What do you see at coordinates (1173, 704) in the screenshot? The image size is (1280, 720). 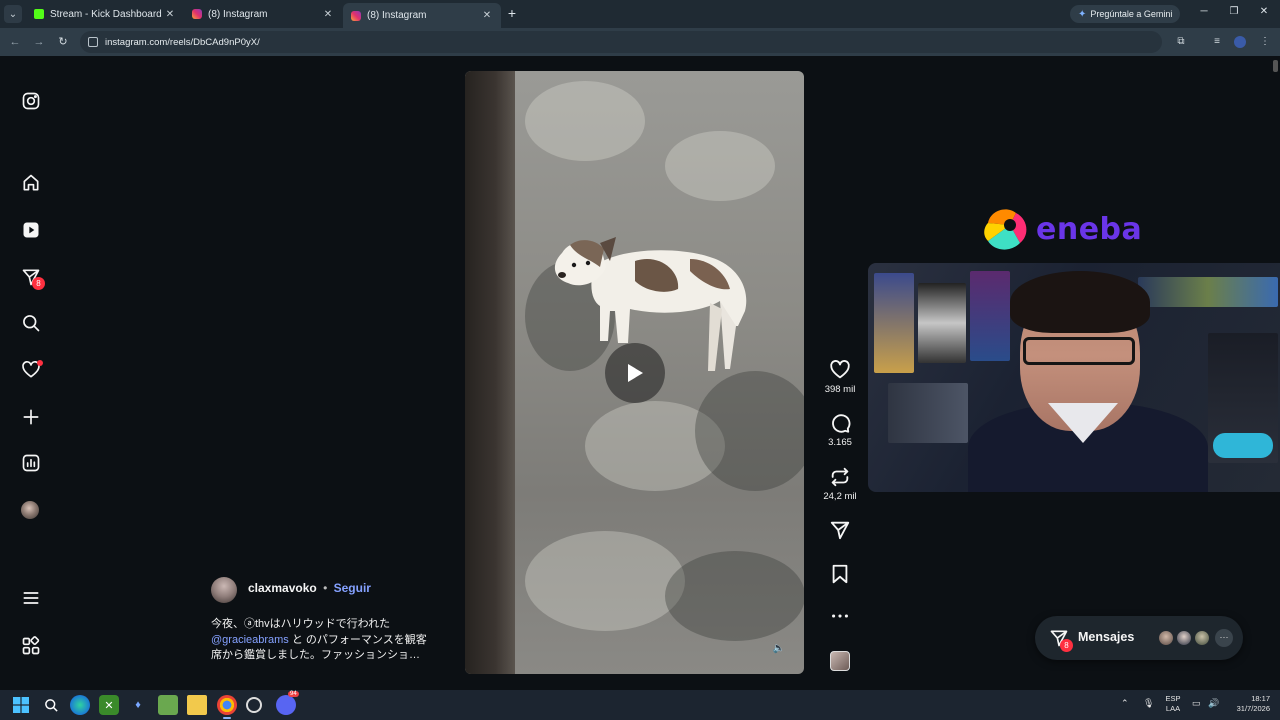 I see `language-indicator: ESP LAA` at bounding box center [1173, 704].